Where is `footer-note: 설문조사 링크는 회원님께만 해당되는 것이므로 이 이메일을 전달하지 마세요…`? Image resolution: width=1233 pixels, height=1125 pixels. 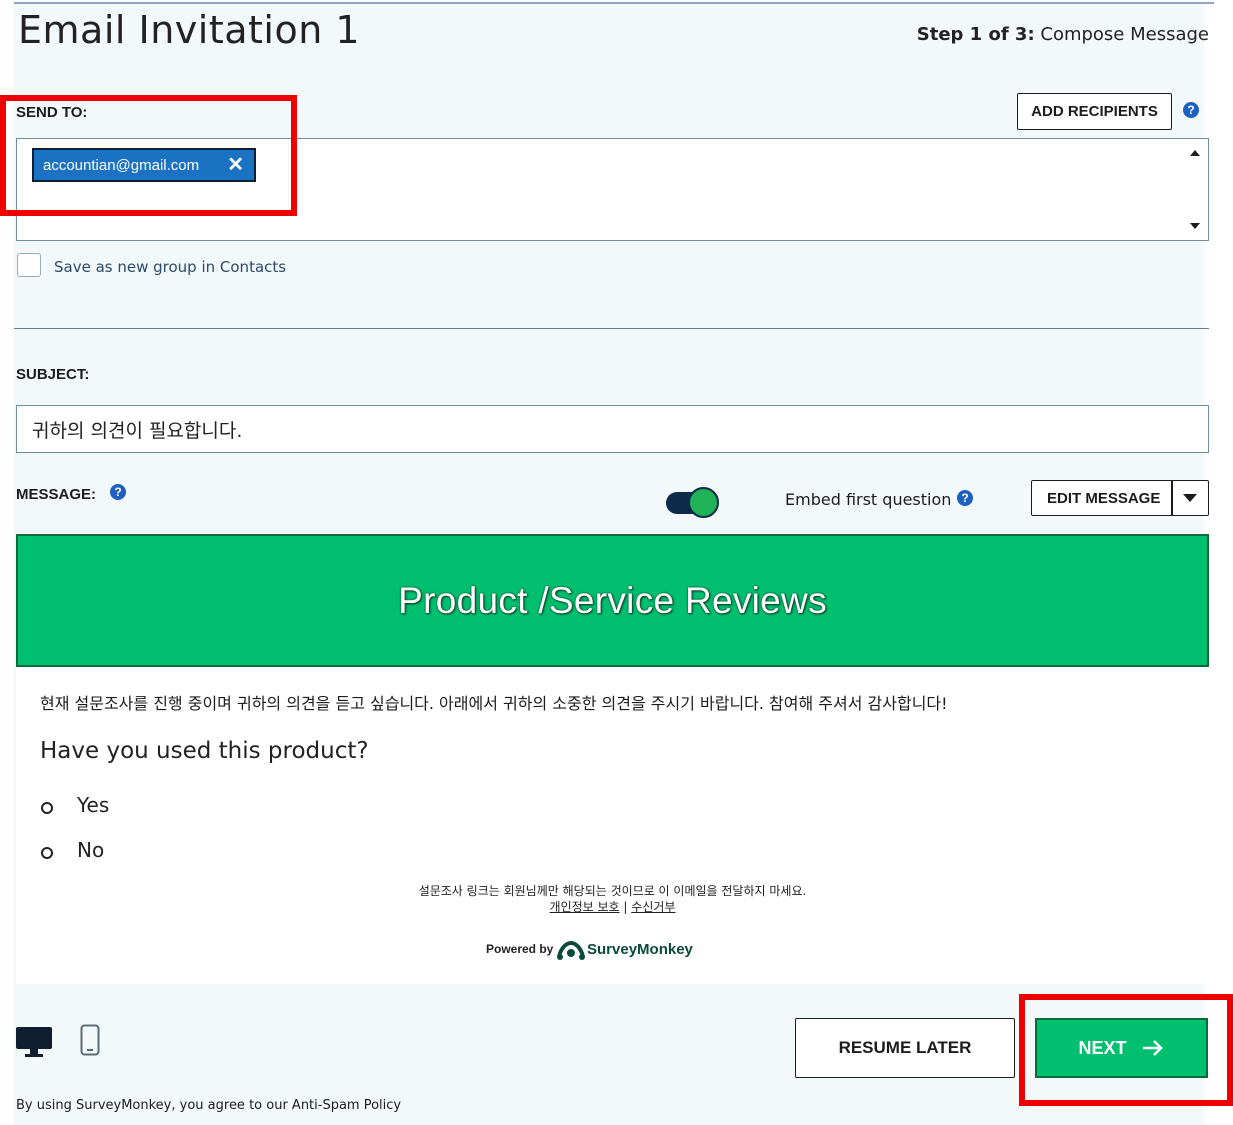
footer-note: 설문조사 링크는 회원님께만 해당되는 것이므로 이 이메일을 전달하지 마세요… is located at coordinates (612, 891).